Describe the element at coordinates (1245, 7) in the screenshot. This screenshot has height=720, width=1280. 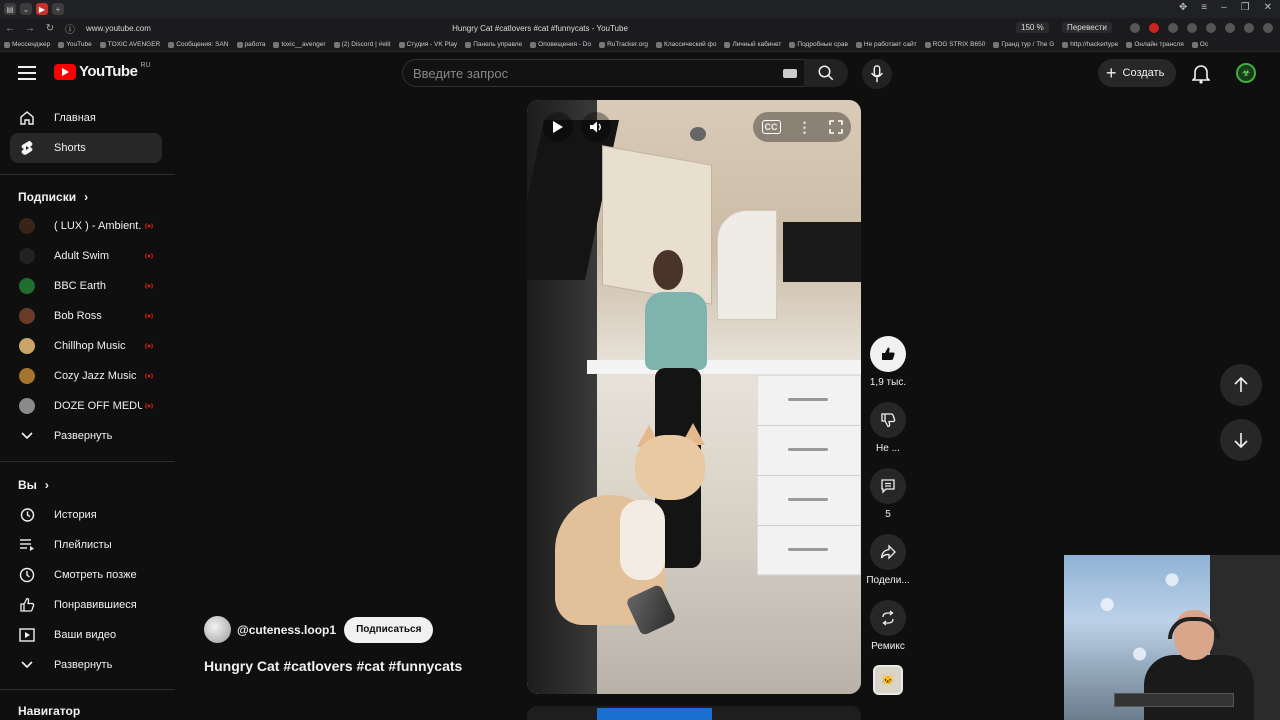
I see `restore-button: ❐` at that location.